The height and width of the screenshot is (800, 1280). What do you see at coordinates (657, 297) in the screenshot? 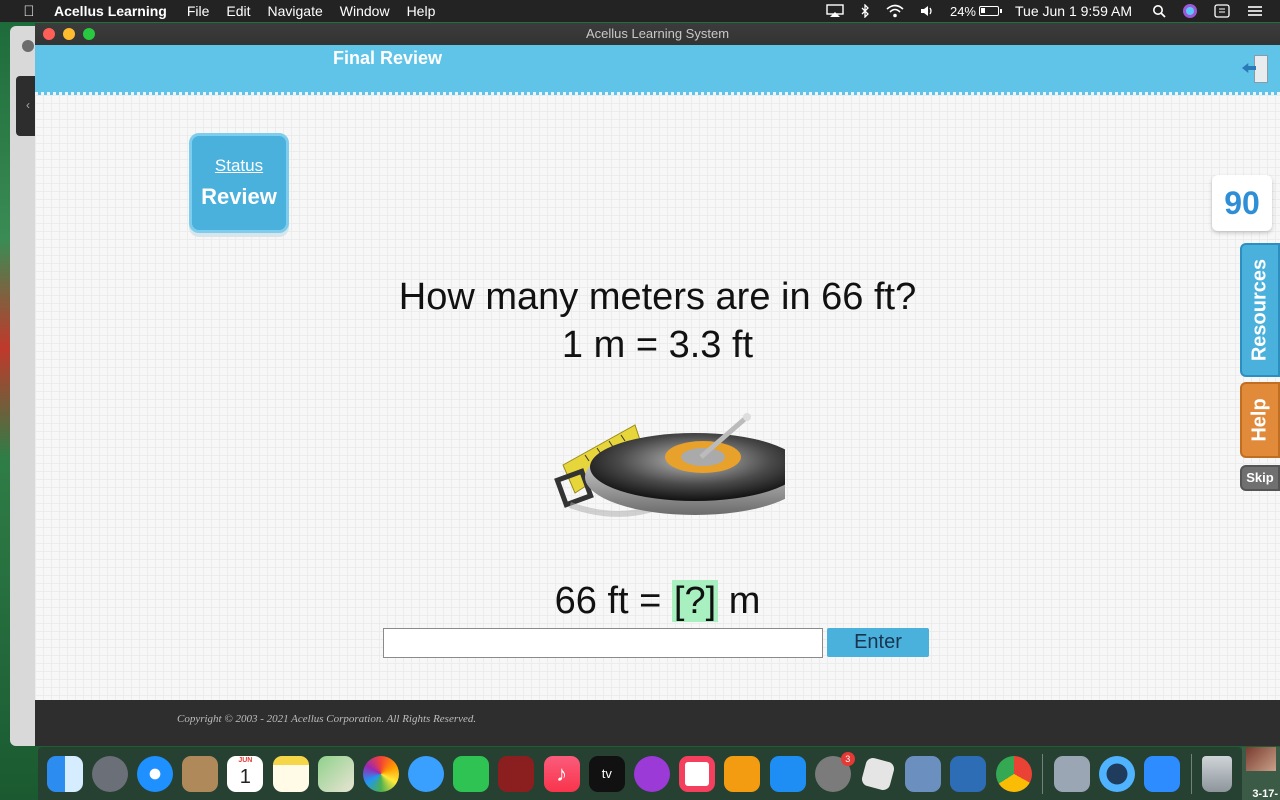
I see `question-line: How many meters are in 66 ft?` at bounding box center [657, 297].